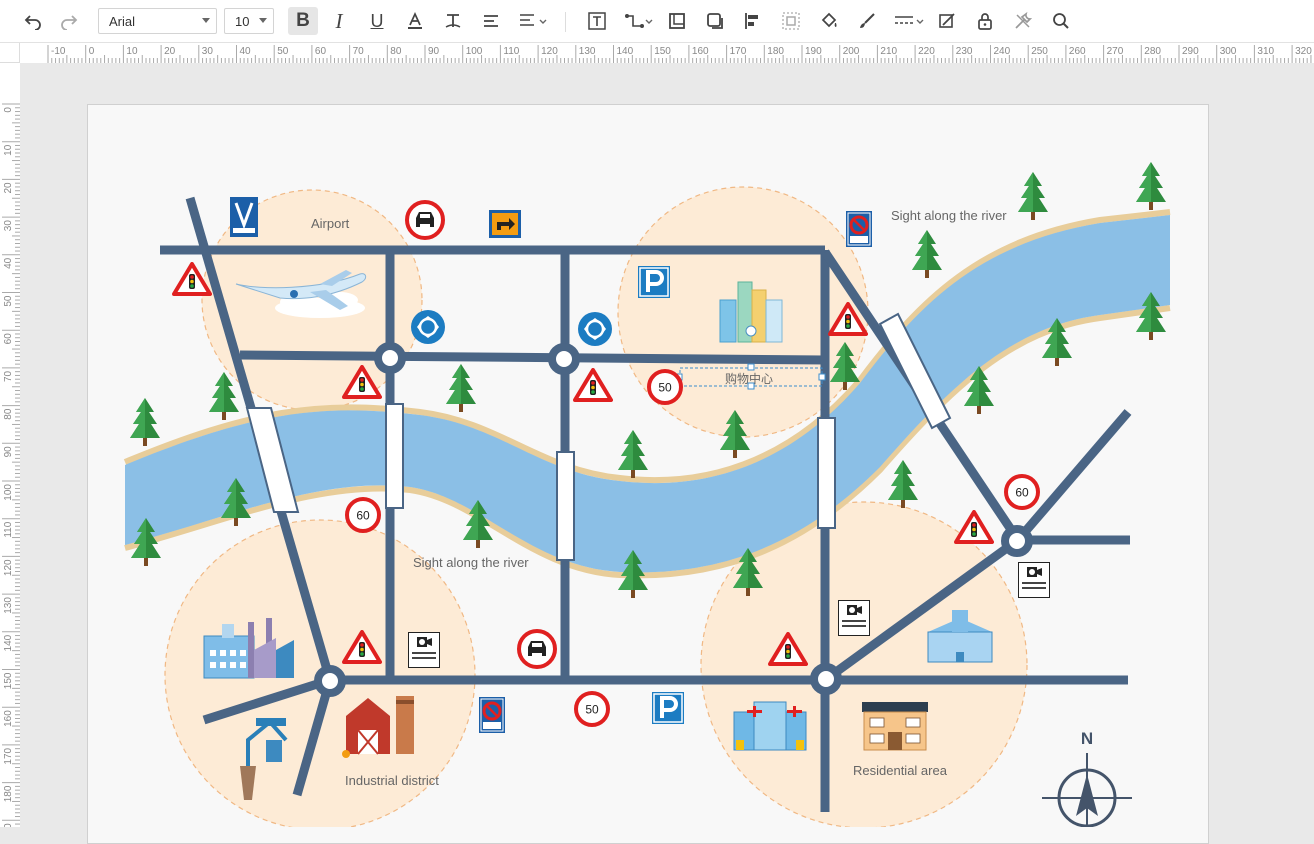 The height and width of the screenshot is (844, 1314). I want to click on bold-button: B, so click(303, 21).